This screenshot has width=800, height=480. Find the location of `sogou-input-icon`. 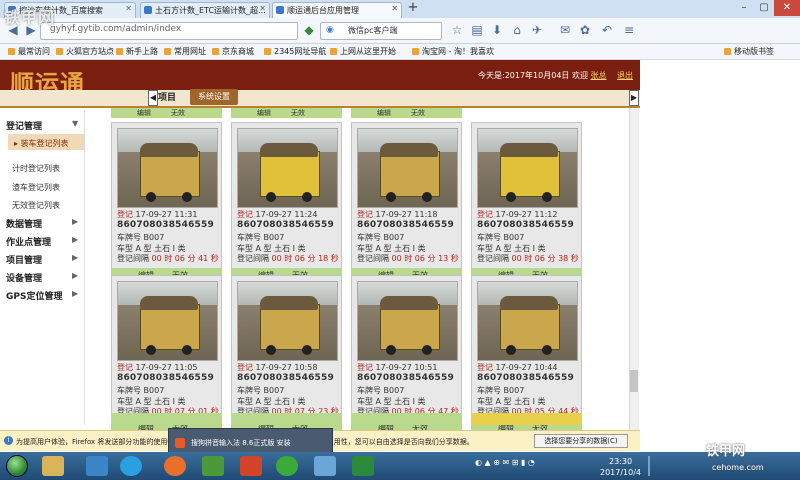

sogou-input-icon is located at coordinates (251, 466).